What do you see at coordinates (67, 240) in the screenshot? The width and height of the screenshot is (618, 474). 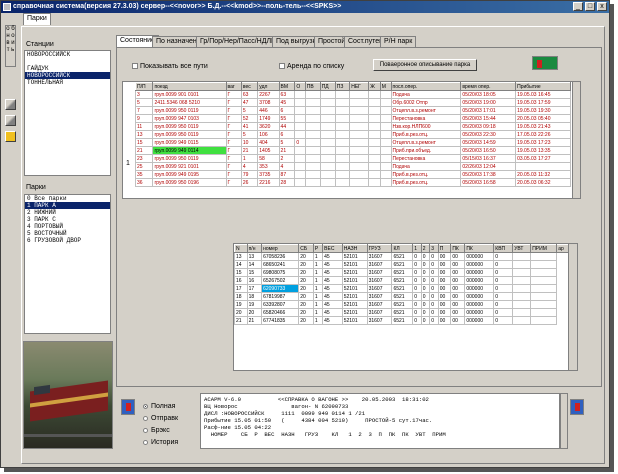 I see `list-item: 6 ГРУЗОВОЙ ДВОР` at bounding box center [67, 240].